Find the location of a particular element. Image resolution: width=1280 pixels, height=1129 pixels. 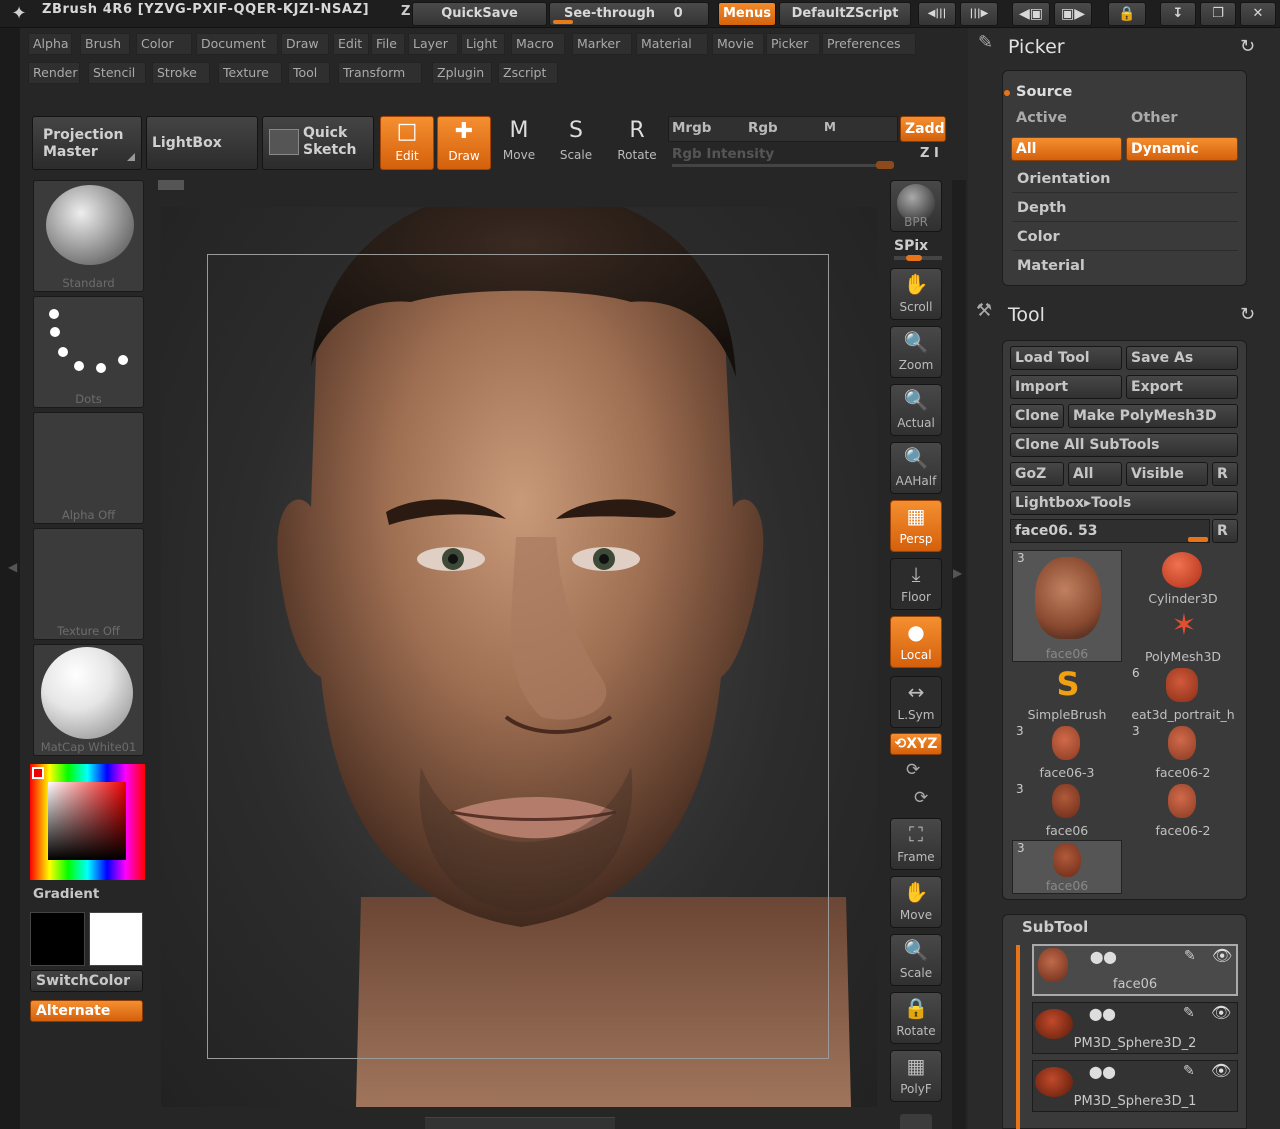

local-button: ● Local is located at coordinates (916, 642).